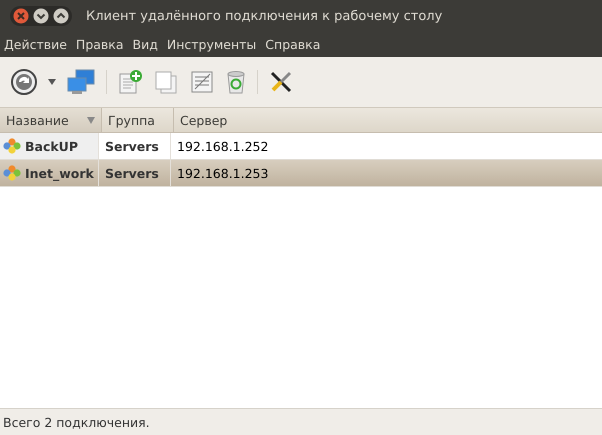  I want to click on edit-document-icon, so click(202, 82).